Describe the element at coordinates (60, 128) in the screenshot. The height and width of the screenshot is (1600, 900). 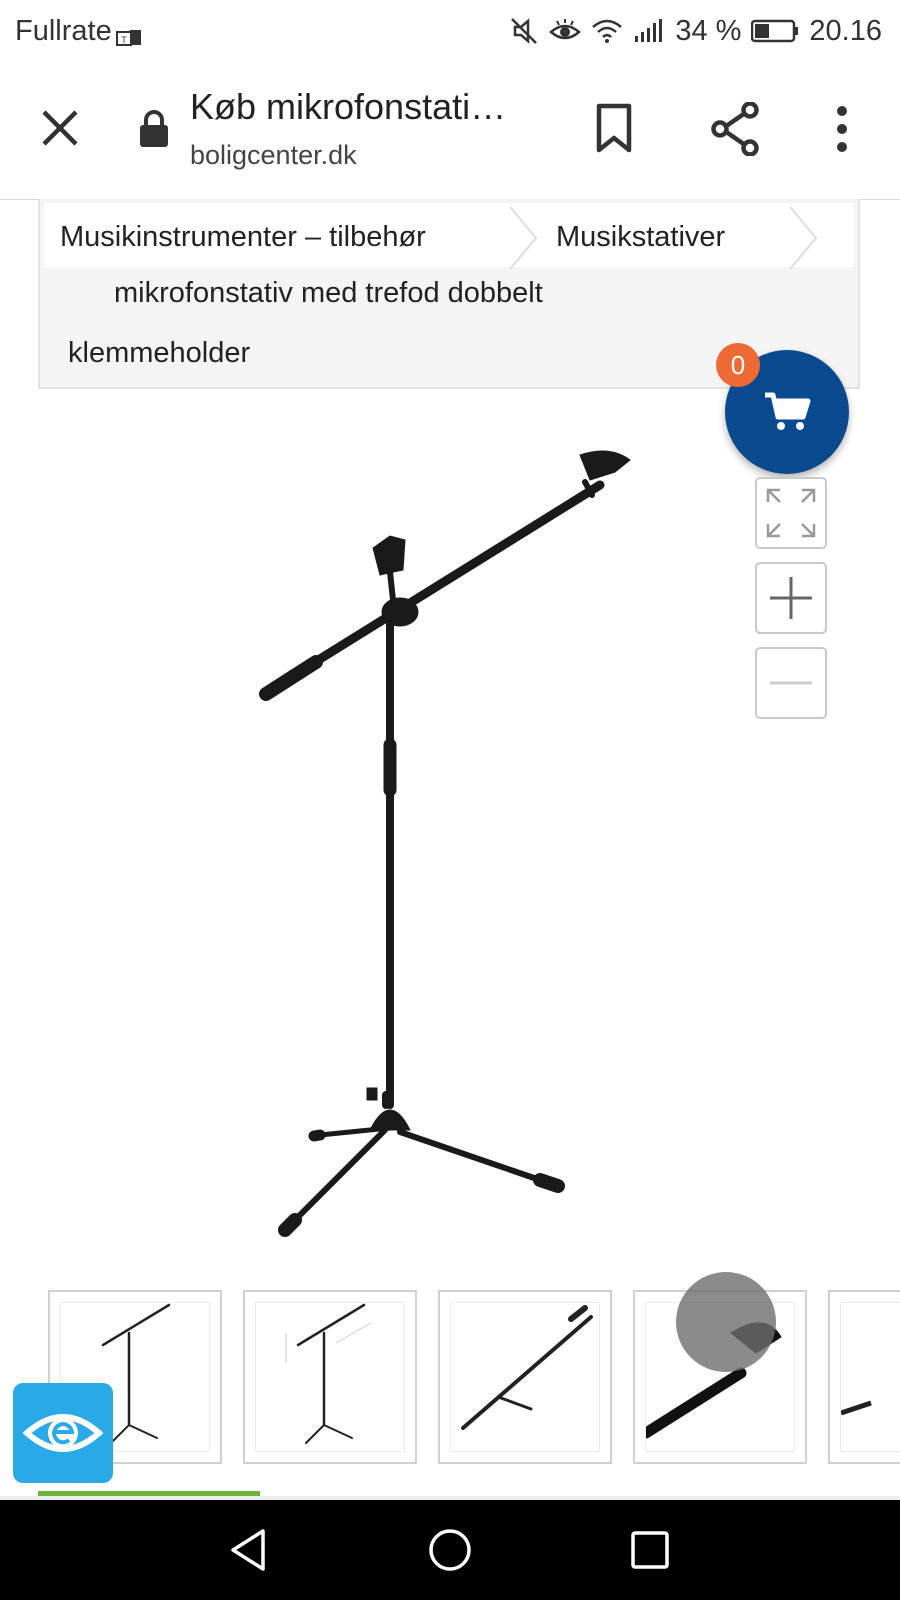
I see `close-icon` at that location.